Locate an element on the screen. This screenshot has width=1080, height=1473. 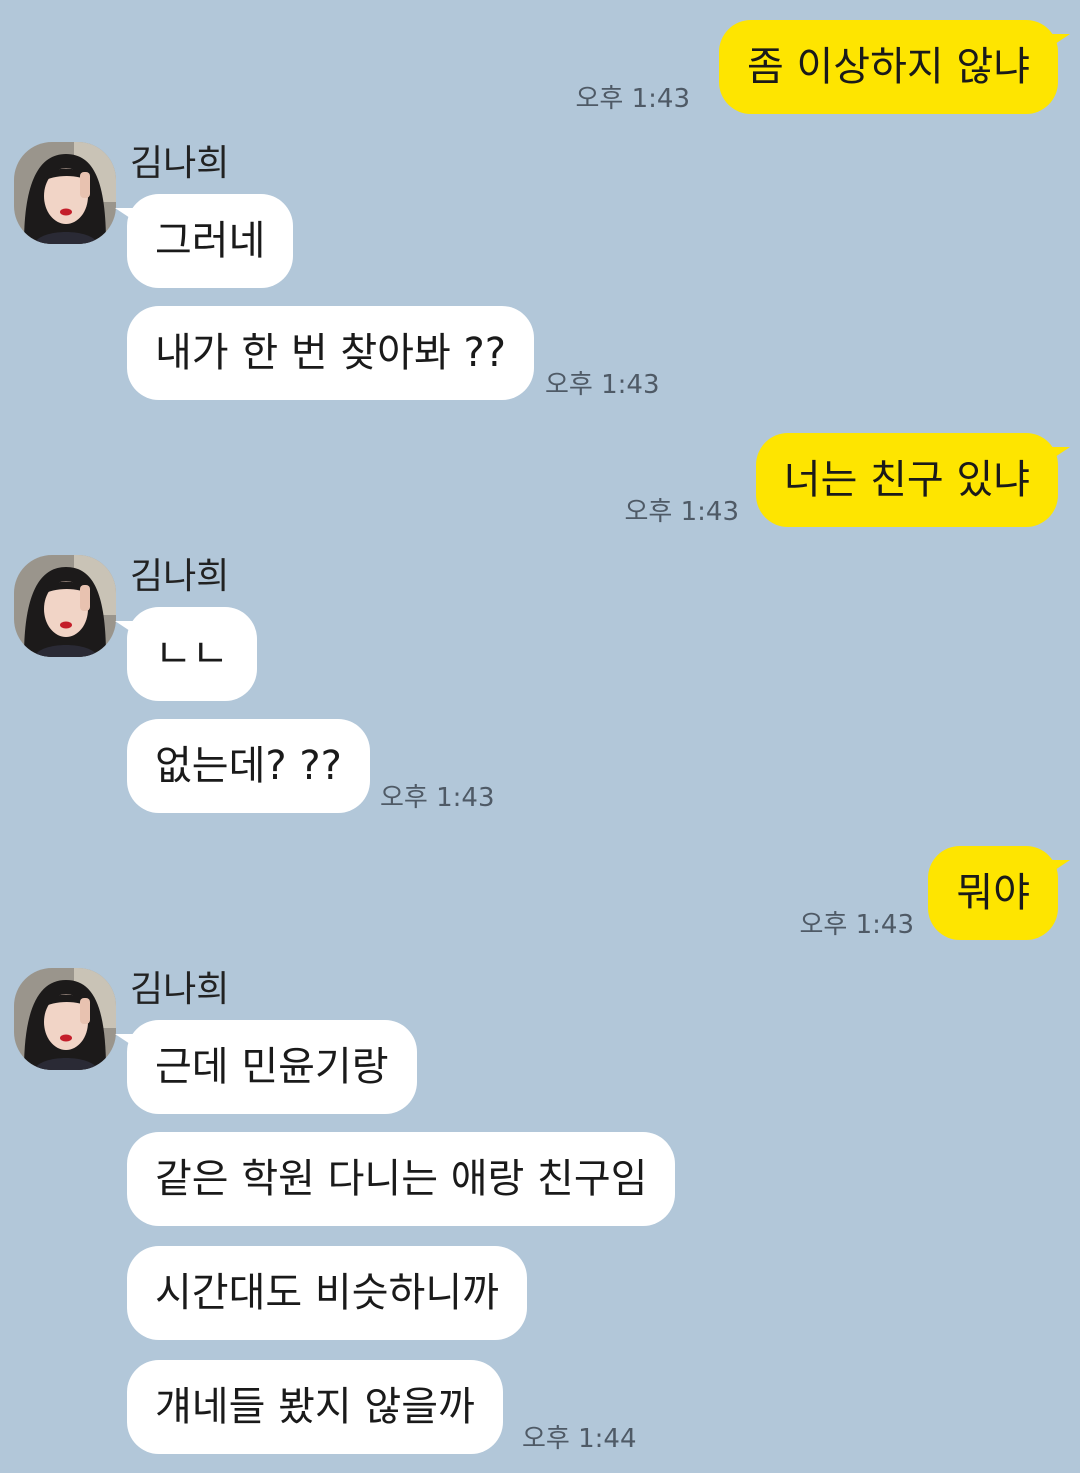
incoming-message-bubble: ㄴㄴ is located at coordinates (186, 654).